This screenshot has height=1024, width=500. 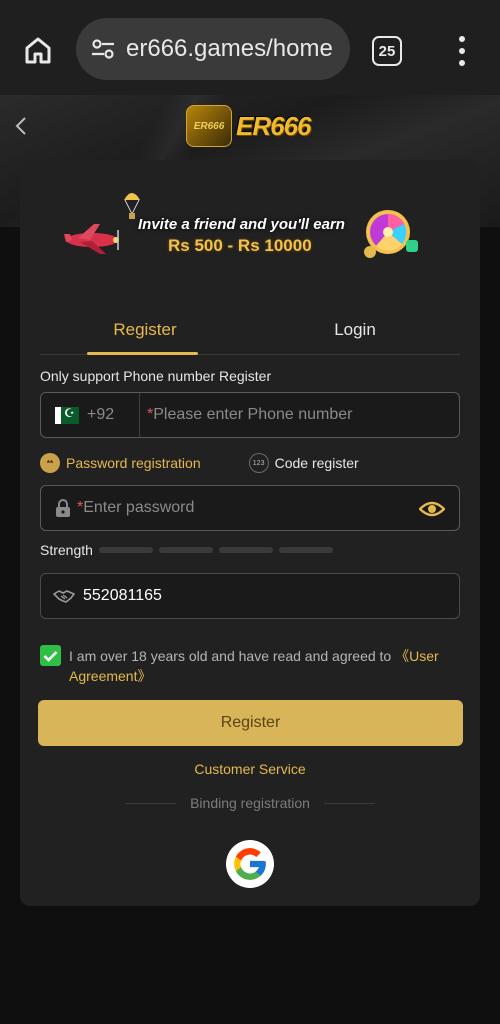 What do you see at coordinates (316, 463) in the screenshot?
I see `code-register-label: Code register` at bounding box center [316, 463].